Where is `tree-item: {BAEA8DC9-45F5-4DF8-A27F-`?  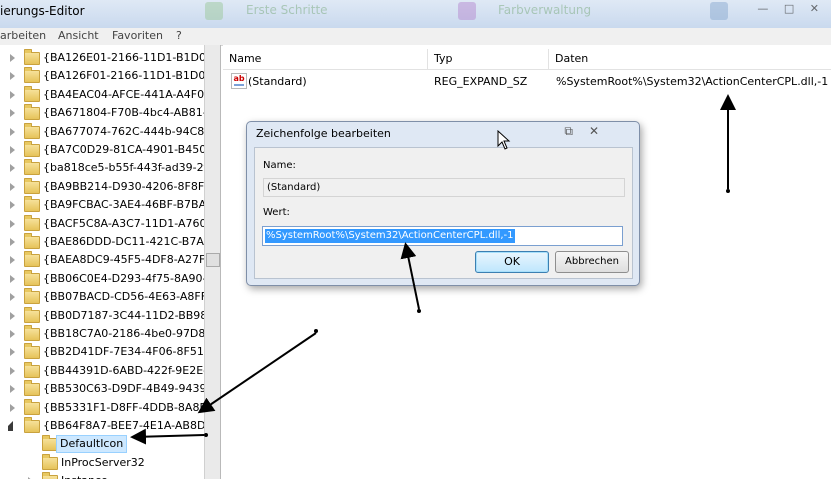 tree-item: {BAEA8DC9-45F5-4DF8-A27F- is located at coordinates (104, 259).